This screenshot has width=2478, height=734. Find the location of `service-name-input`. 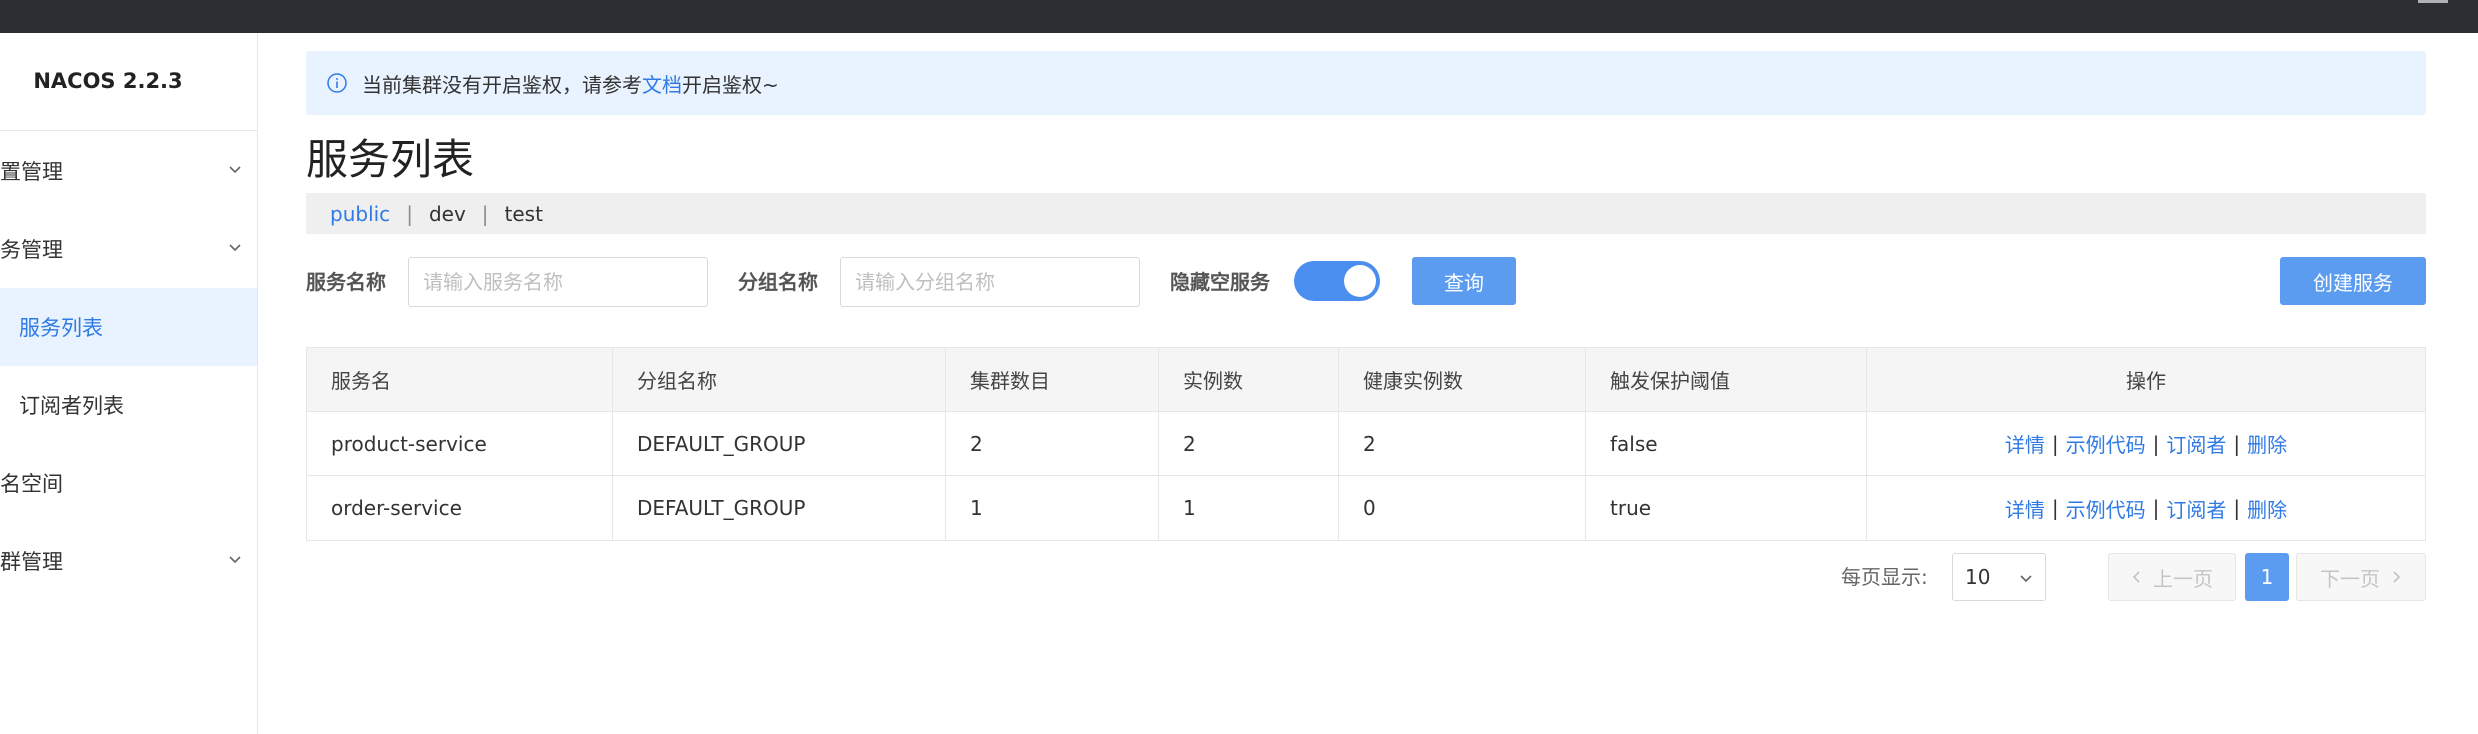

service-name-input is located at coordinates (558, 282).